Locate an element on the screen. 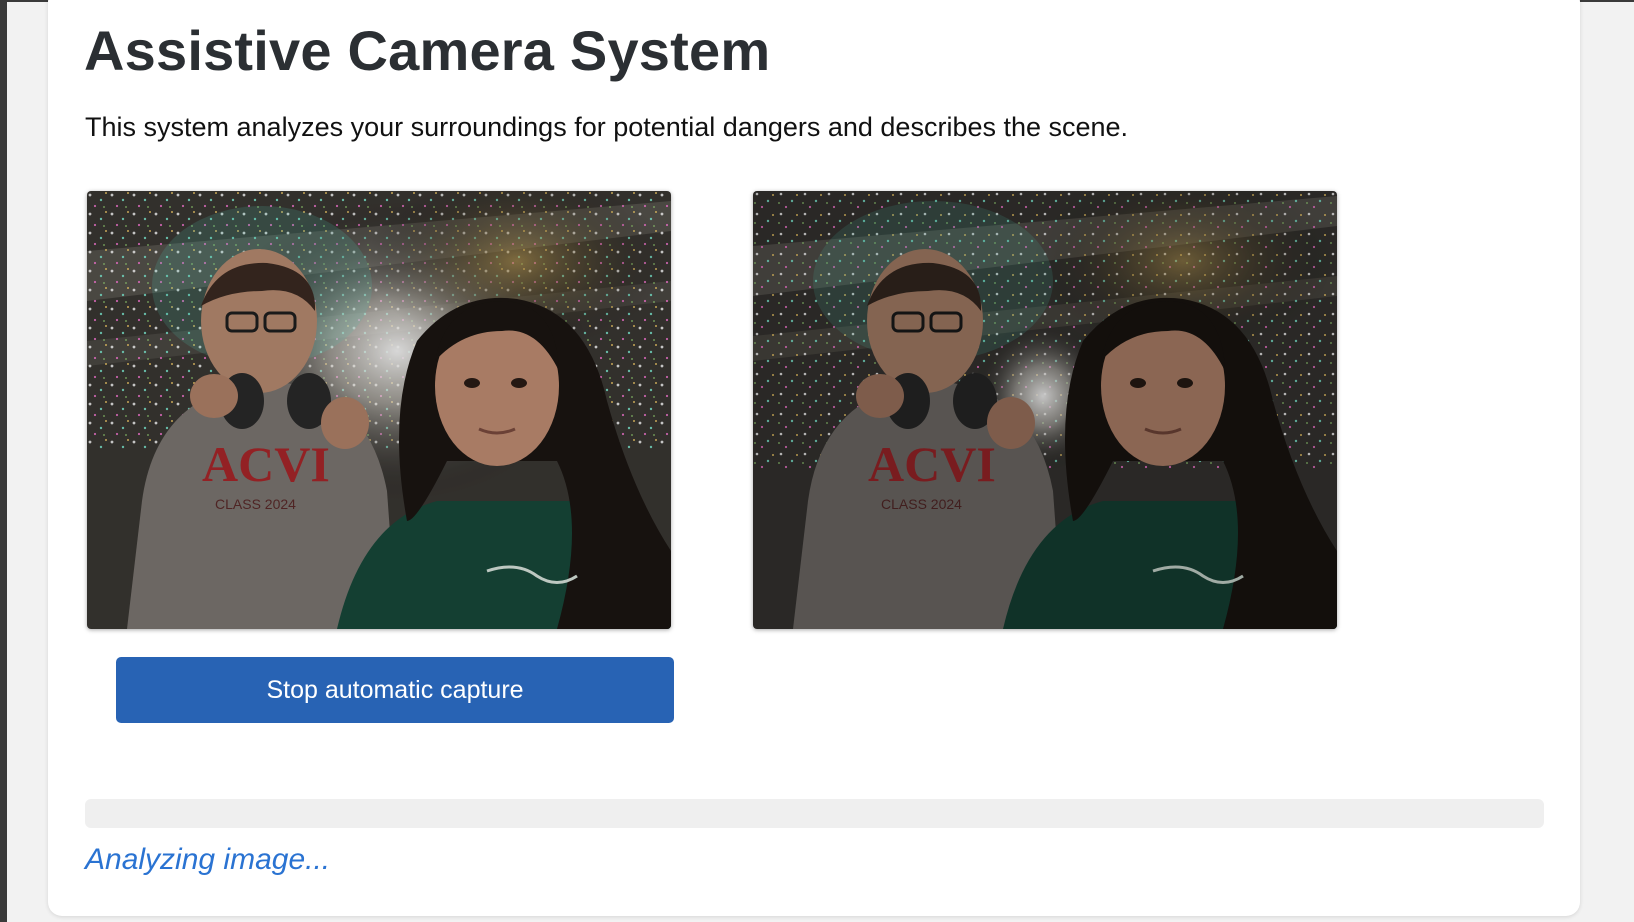 The height and width of the screenshot is (922, 1634). window-left-edge is located at coordinates (3, 461).